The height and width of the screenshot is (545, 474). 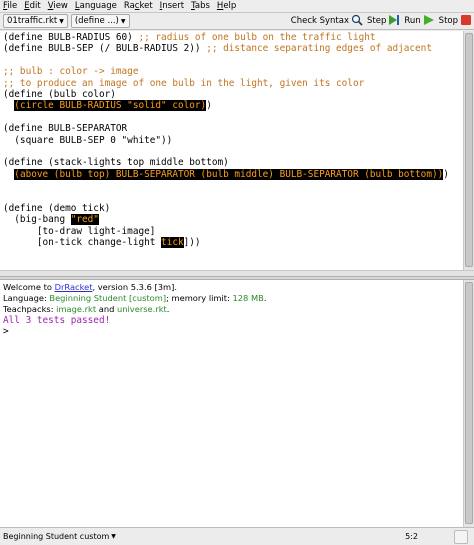 I want to click on code-comment: ;; bulb : color -> image, so click(x=71, y=72).